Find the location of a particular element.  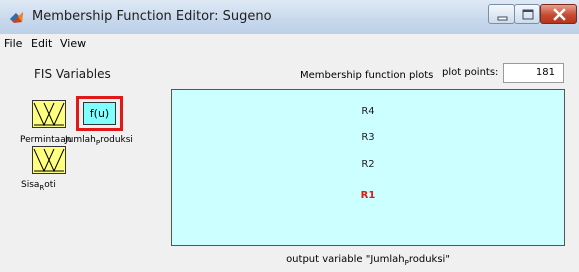

fis-variables-heading: FIS Variables is located at coordinates (72, 74).